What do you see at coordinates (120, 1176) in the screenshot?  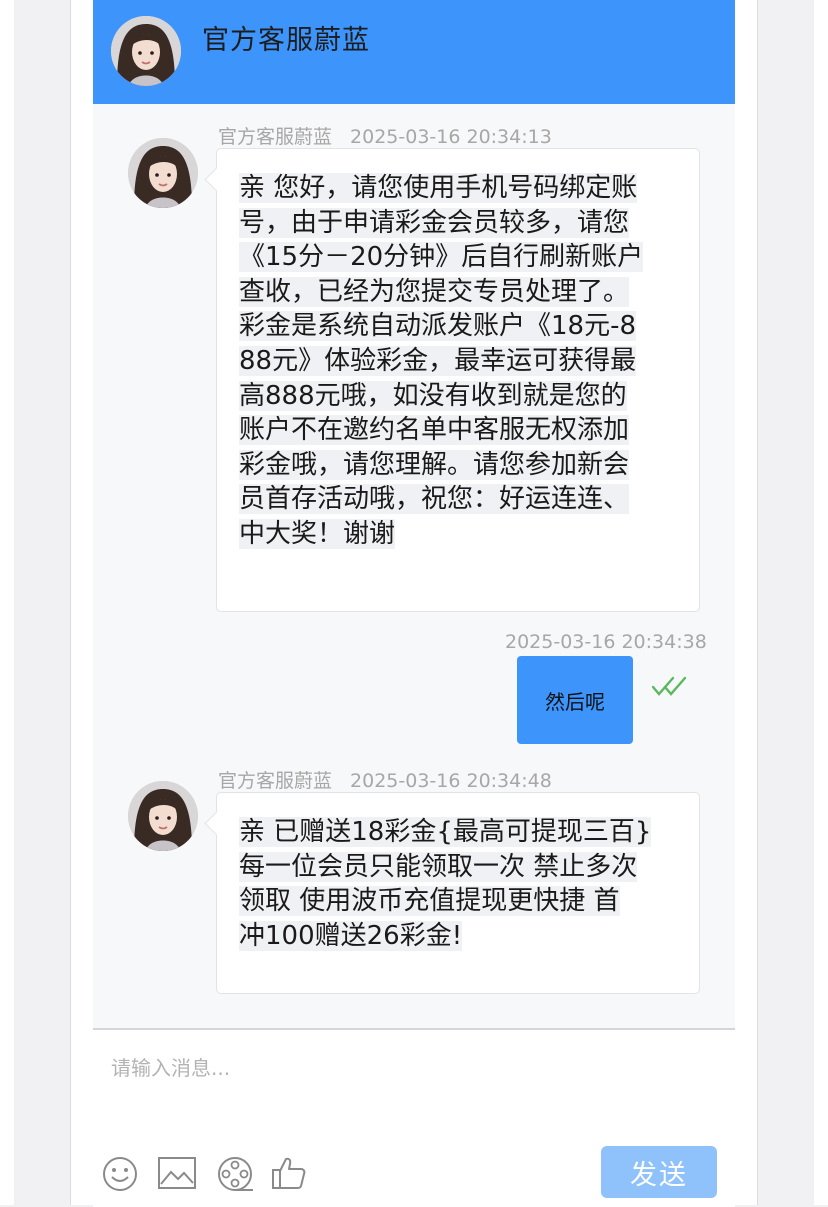 I see `emoji-icon` at bounding box center [120, 1176].